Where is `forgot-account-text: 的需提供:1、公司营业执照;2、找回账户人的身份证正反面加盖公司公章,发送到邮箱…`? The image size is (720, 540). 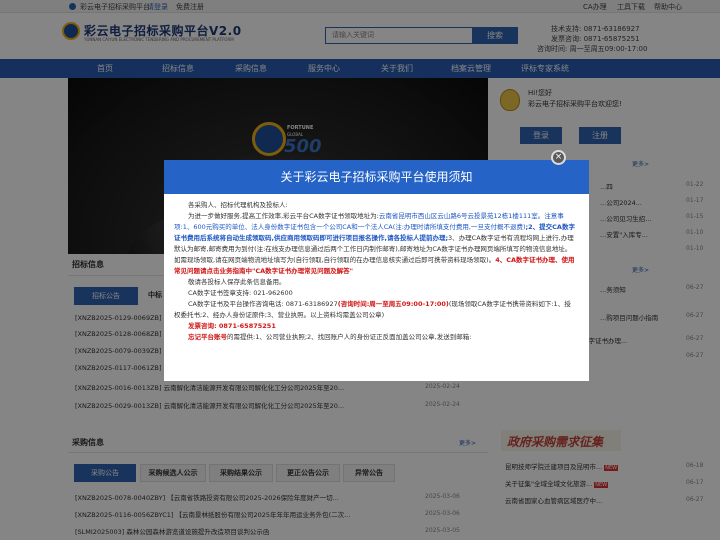 forgot-account-text: 的需提供:1、公司营业执照;2、找回账户人的身份证正反面加盖公司公章,发送到邮箱… is located at coordinates (349, 337).